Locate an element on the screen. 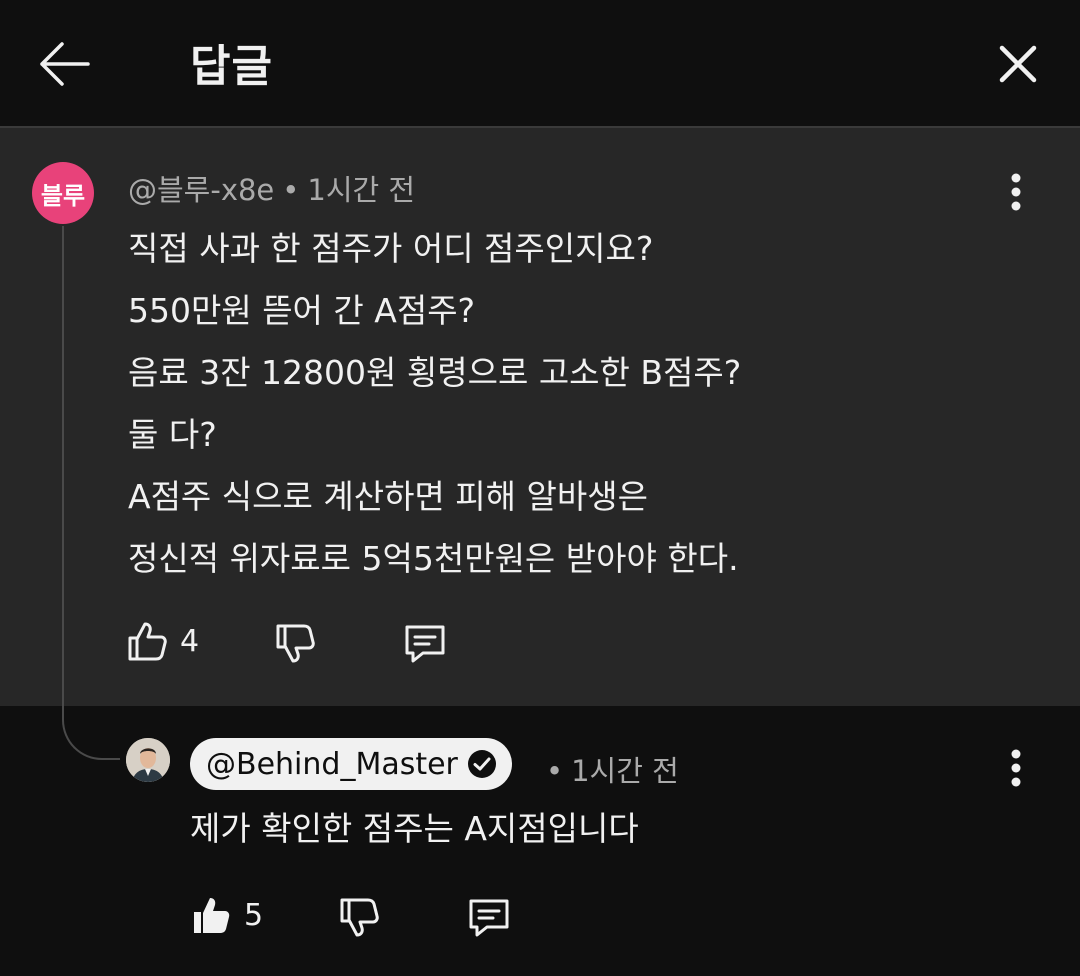 This screenshot has width=1080, height=976. dislike-button is located at coordinates (295, 643).